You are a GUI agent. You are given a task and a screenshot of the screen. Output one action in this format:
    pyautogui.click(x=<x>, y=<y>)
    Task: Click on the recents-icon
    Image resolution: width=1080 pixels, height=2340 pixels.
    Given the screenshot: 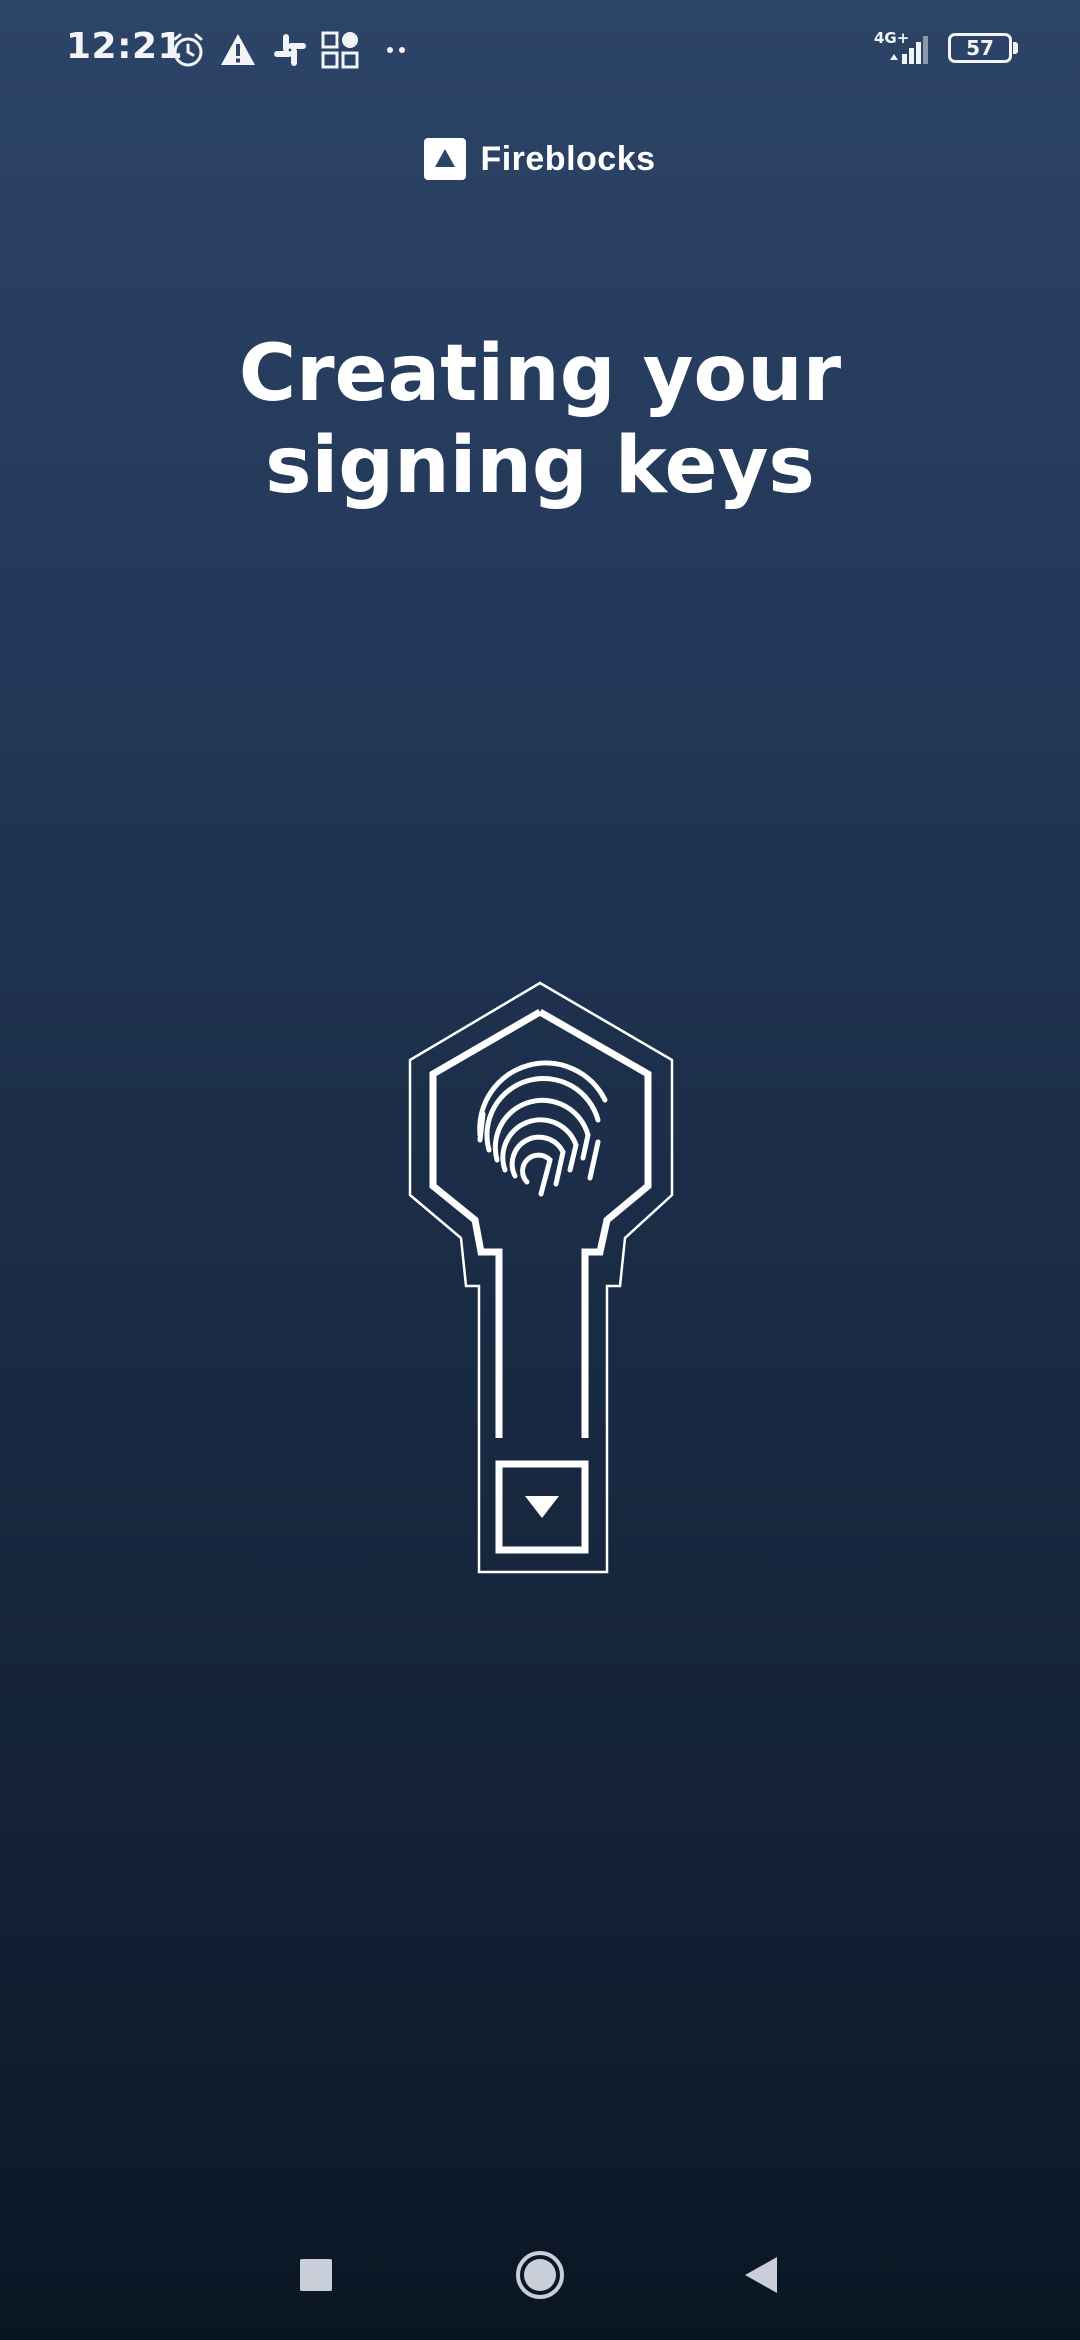 What is the action you would take?
    pyautogui.click(x=316, y=2275)
    